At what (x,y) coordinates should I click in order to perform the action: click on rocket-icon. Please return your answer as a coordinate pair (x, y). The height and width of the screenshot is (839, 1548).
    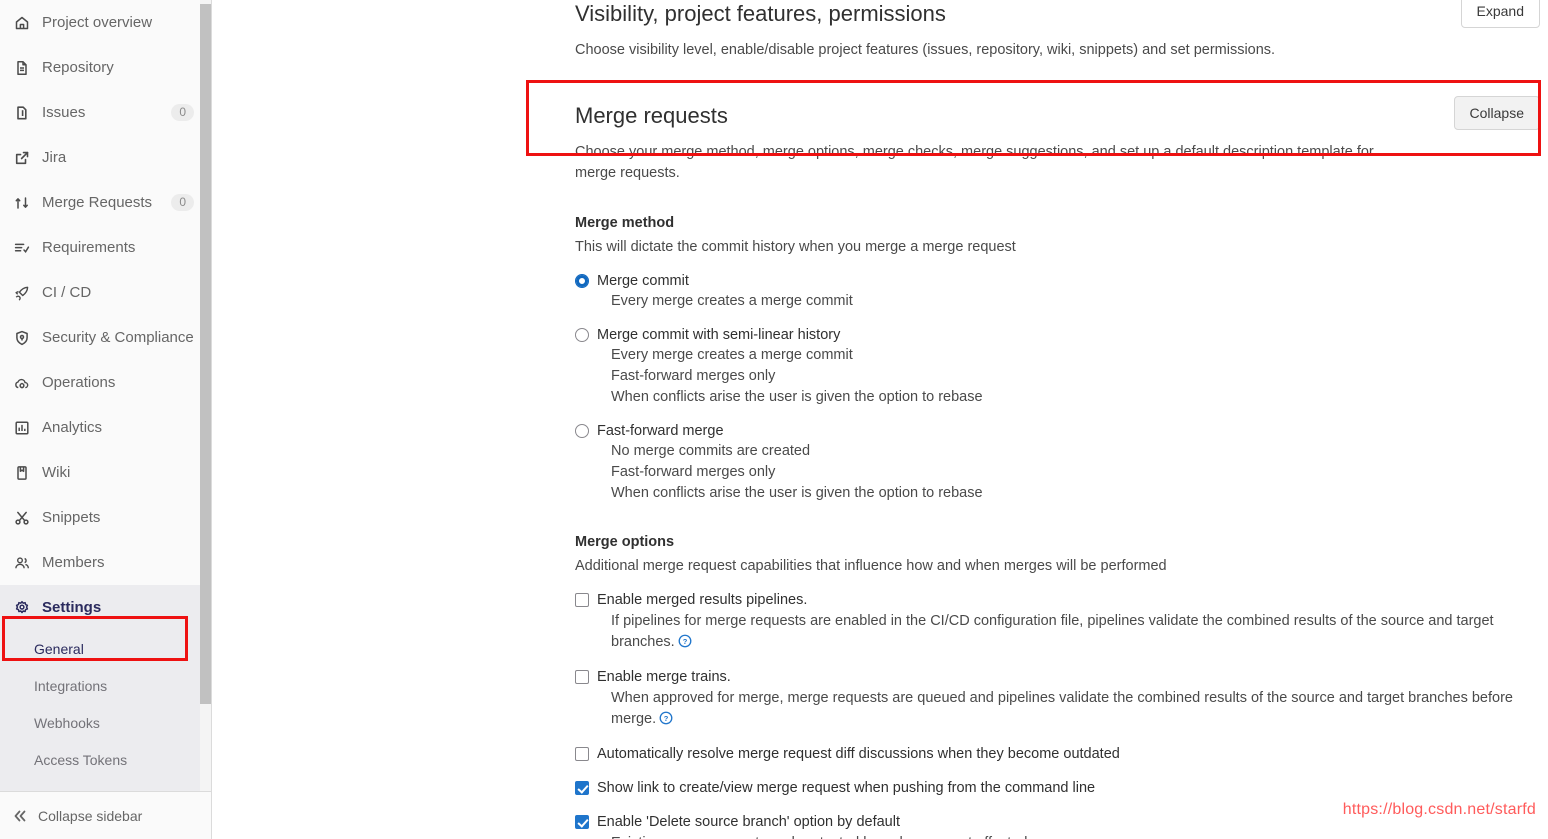
    Looking at the image, I should click on (22, 293).